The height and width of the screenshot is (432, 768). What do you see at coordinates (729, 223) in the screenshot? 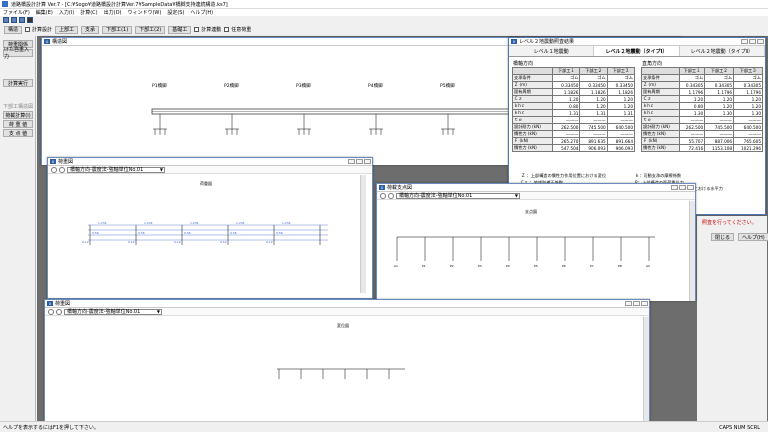
I see `results-warning: 照査を行ってください。` at bounding box center [729, 223].